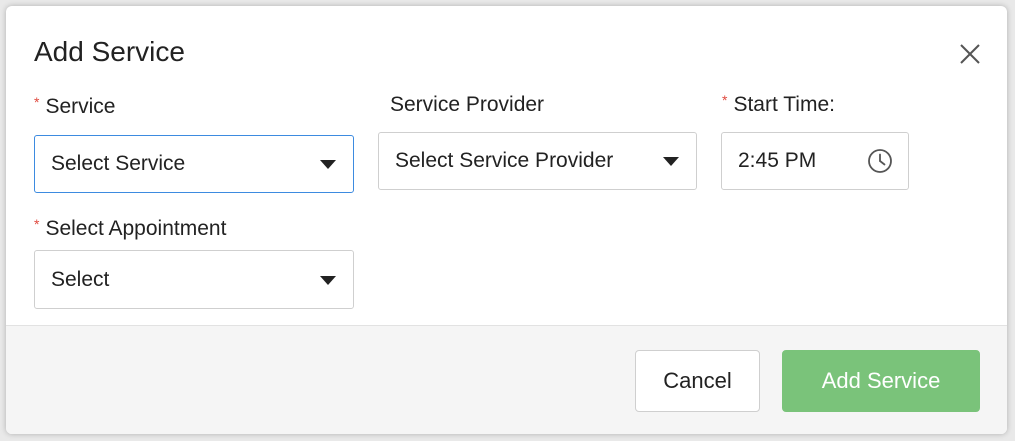 This screenshot has width=1015, height=441. I want to click on start-time-value: 2:45 PM, so click(777, 160).